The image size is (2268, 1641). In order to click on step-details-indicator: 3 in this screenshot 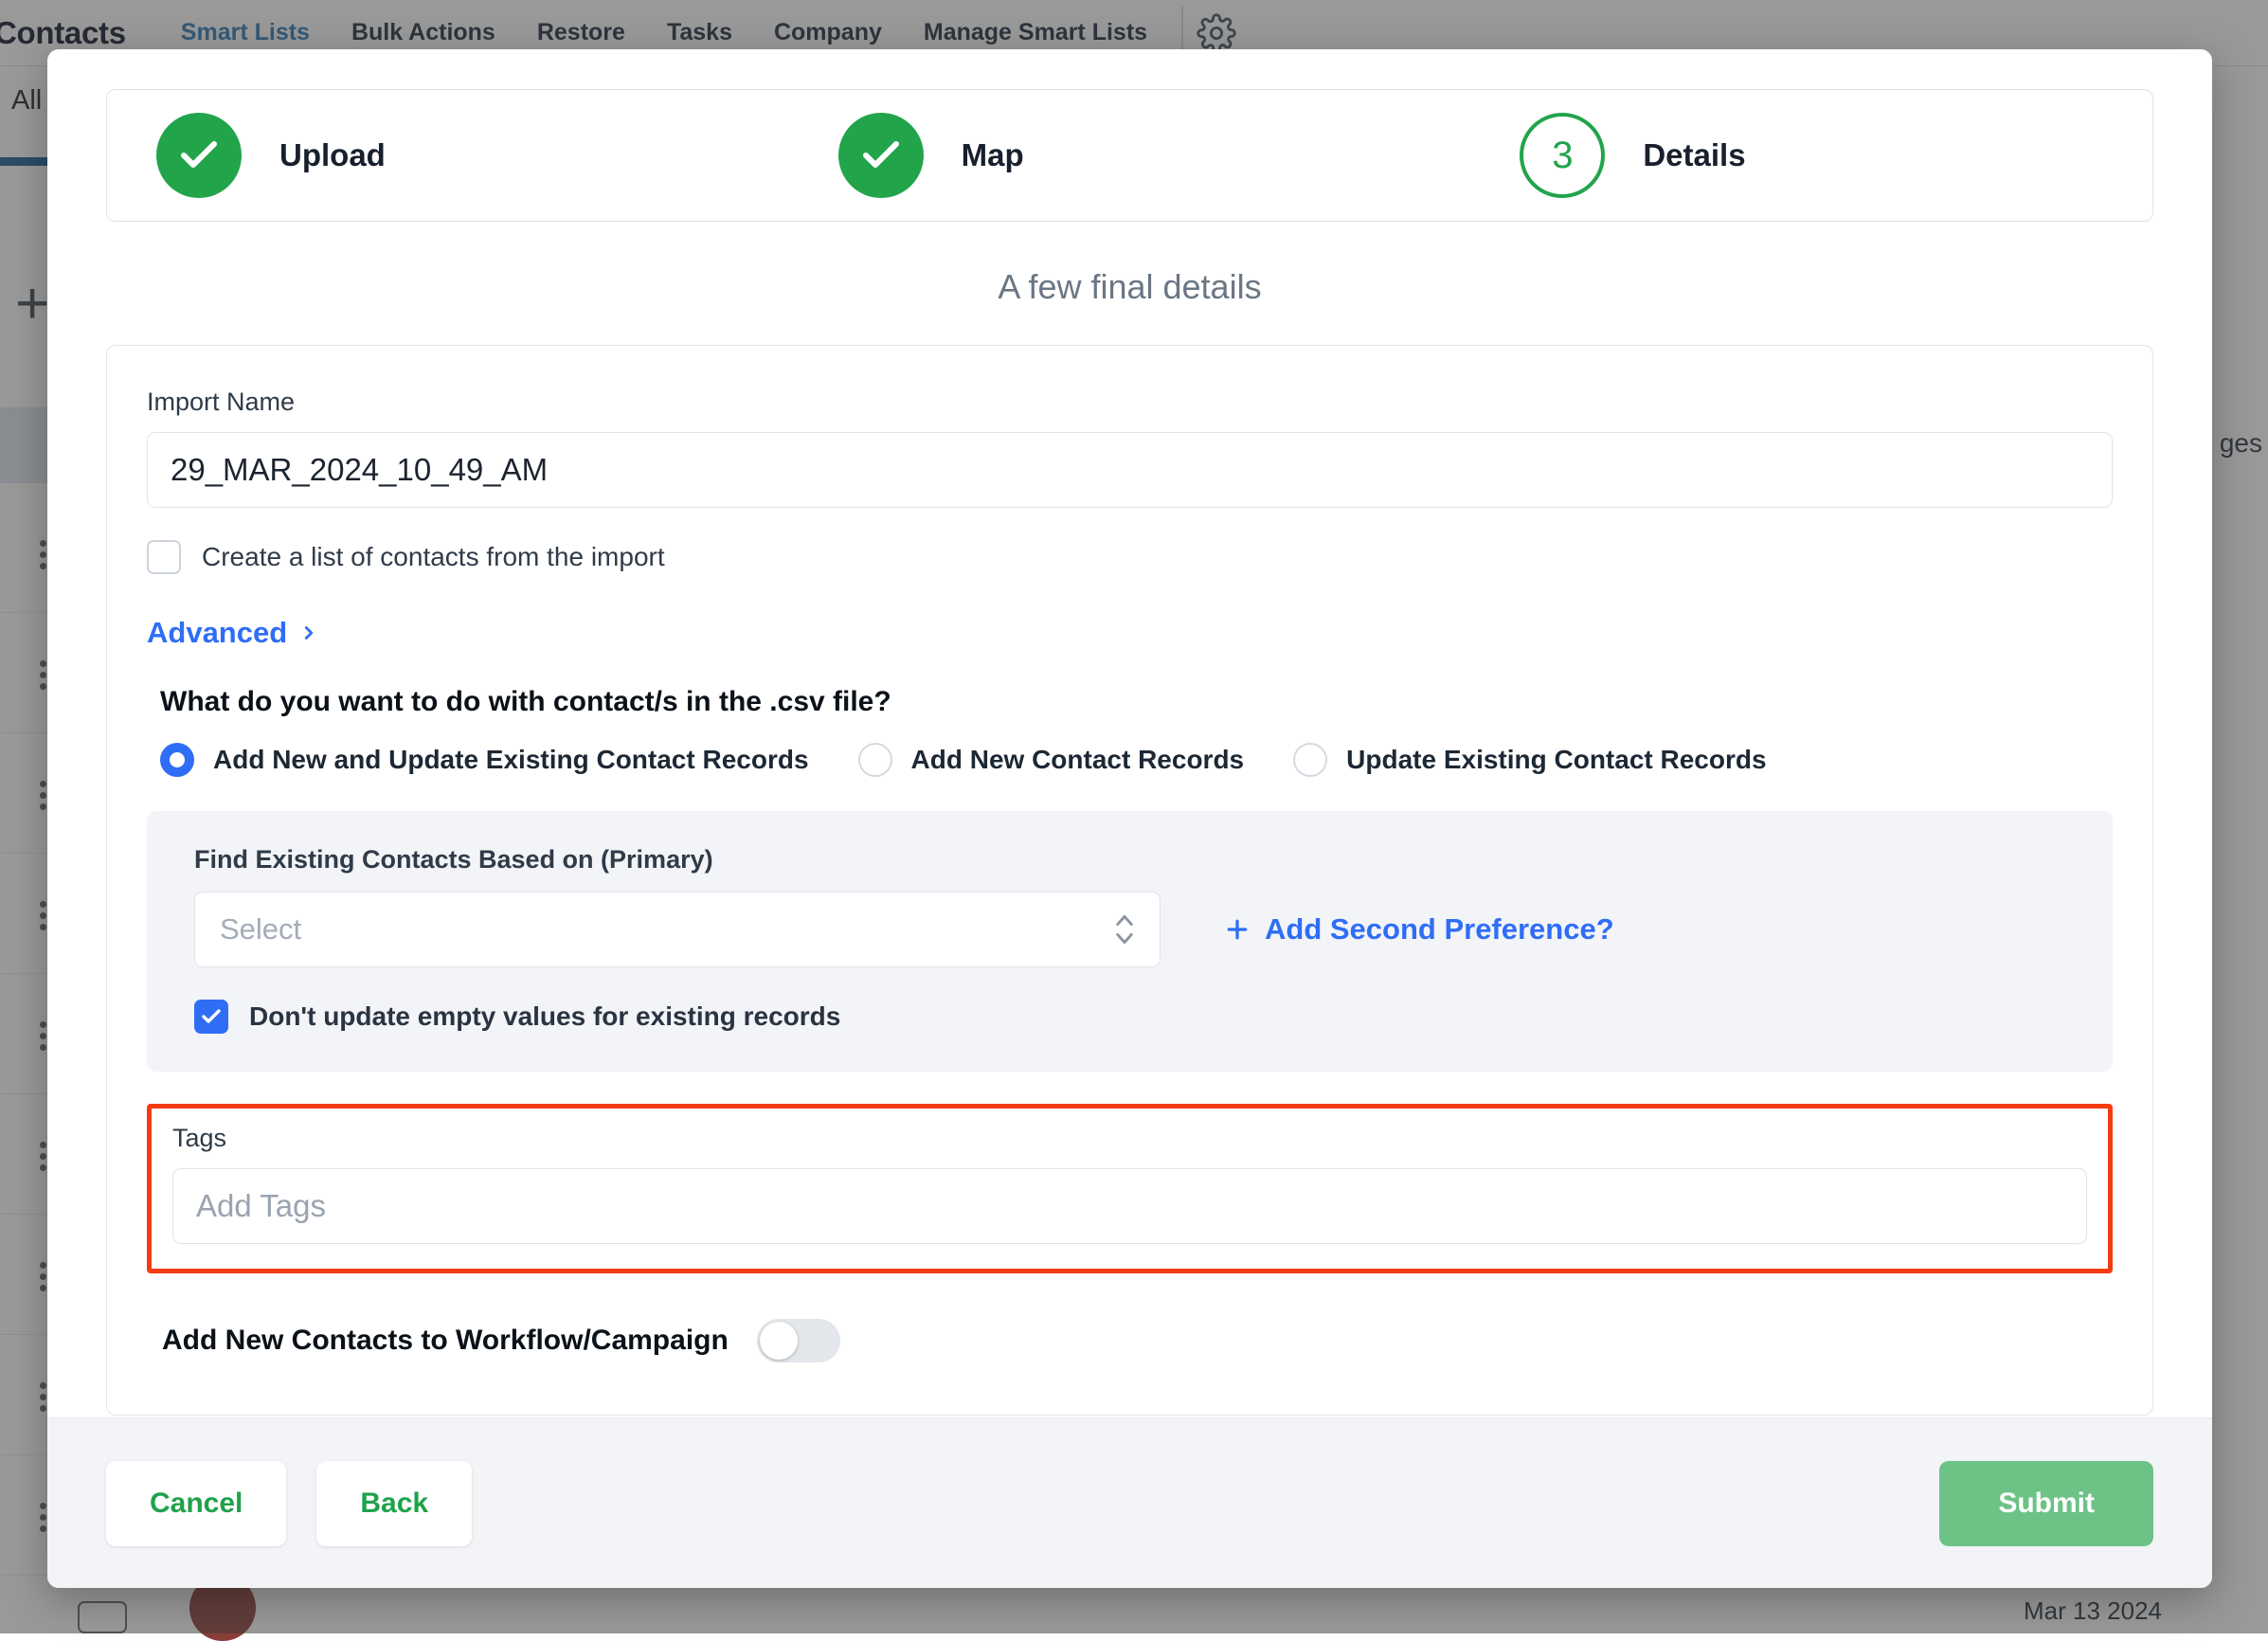, I will do `click(1562, 155)`.